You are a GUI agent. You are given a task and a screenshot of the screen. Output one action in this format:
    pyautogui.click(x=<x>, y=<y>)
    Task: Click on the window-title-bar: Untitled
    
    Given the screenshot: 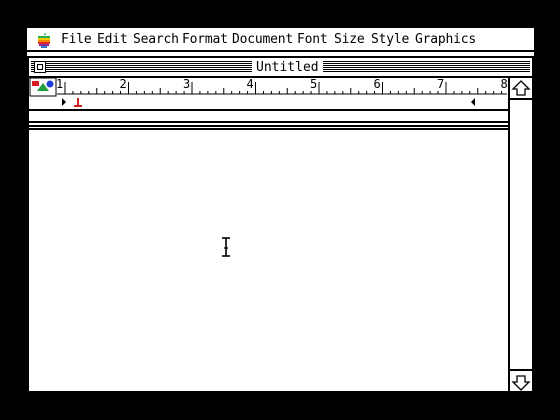 What is the action you would take?
    pyautogui.click(x=280, y=68)
    